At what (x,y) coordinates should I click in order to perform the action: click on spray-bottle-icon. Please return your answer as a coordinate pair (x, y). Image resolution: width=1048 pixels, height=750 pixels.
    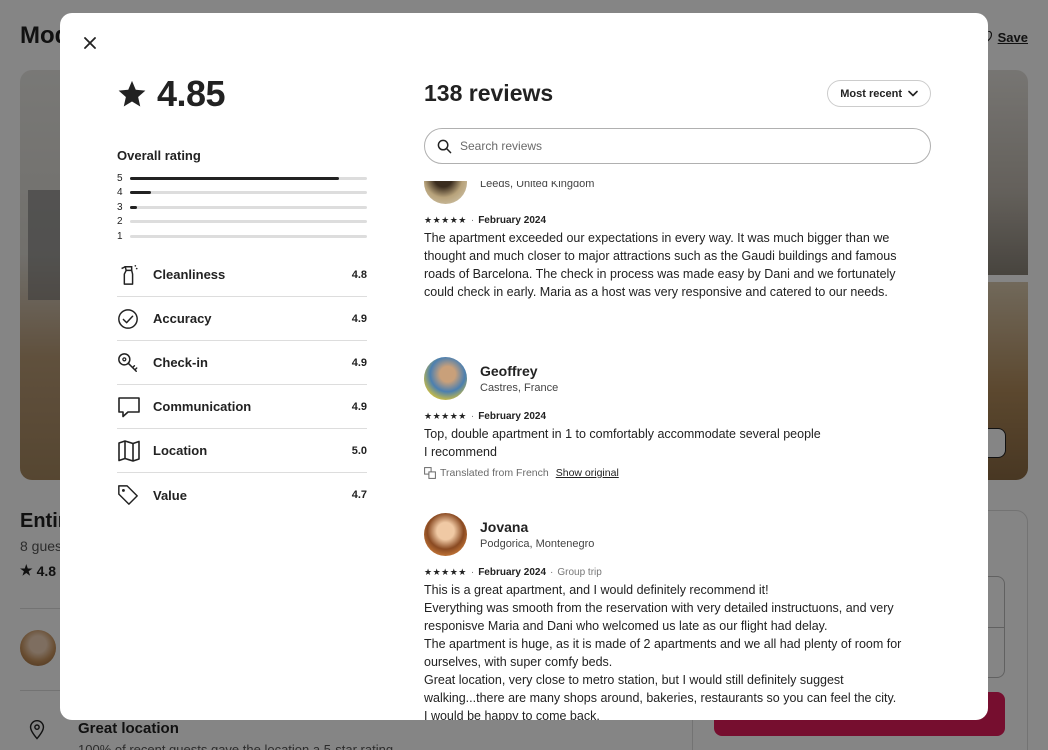
    Looking at the image, I should click on (135, 275).